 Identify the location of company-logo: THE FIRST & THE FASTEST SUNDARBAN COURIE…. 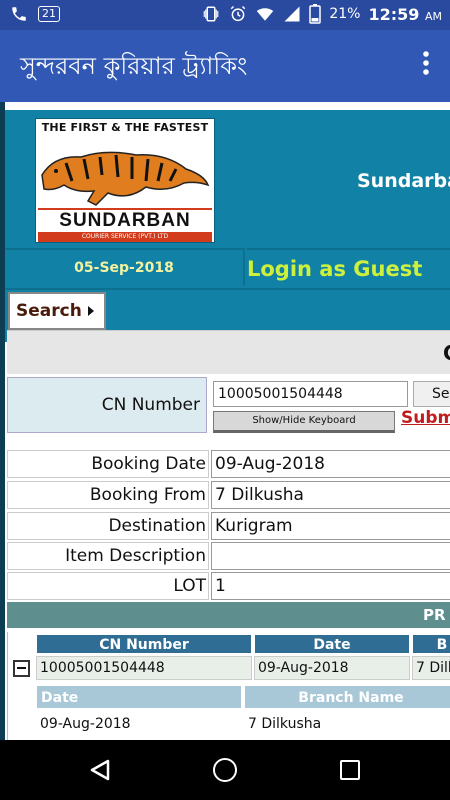
(125, 180).